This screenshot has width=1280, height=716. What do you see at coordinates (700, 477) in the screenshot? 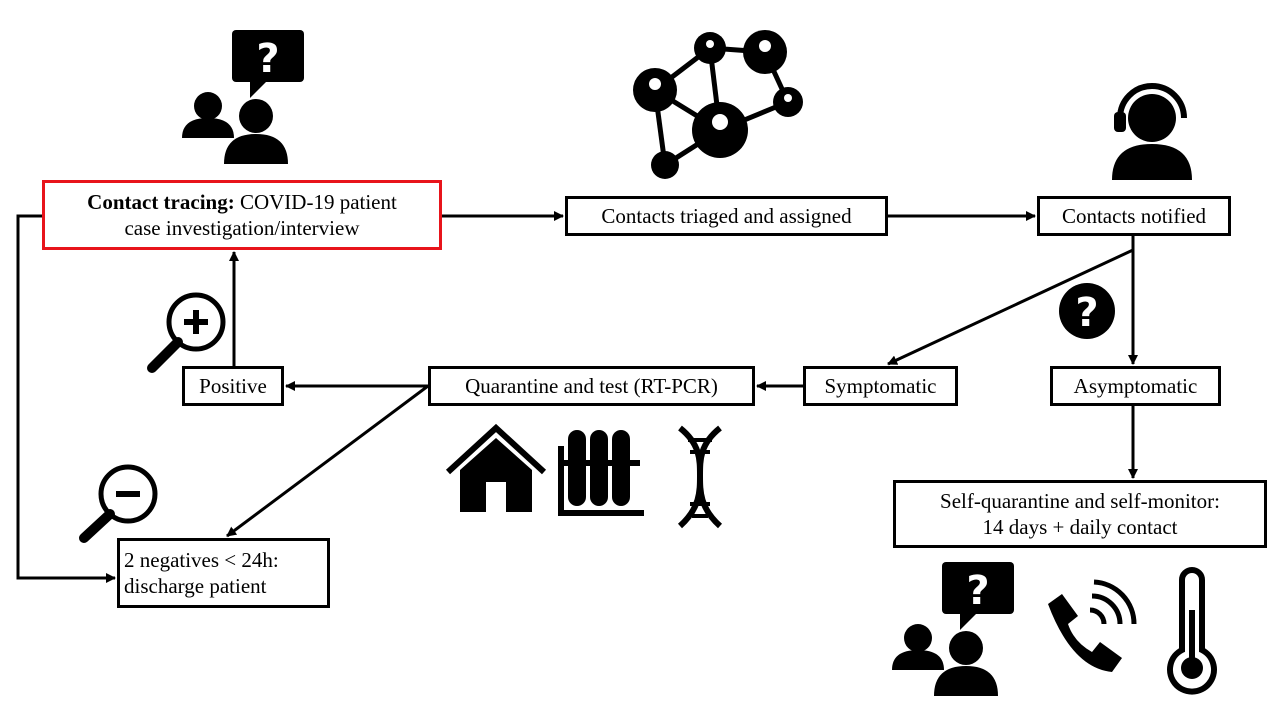
I see `dna-icon` at bounding box center [700, 477].